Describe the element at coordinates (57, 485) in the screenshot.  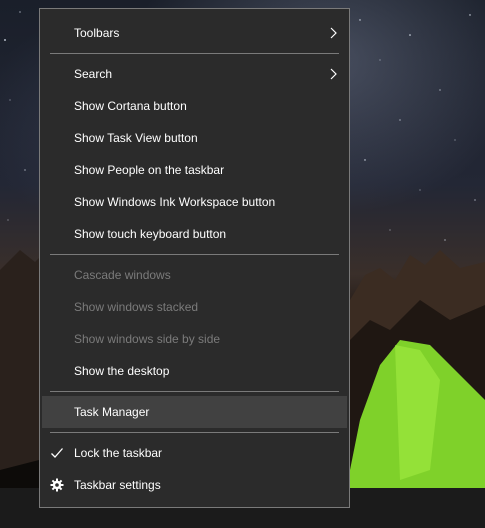
I see `gear-icon` at that location.